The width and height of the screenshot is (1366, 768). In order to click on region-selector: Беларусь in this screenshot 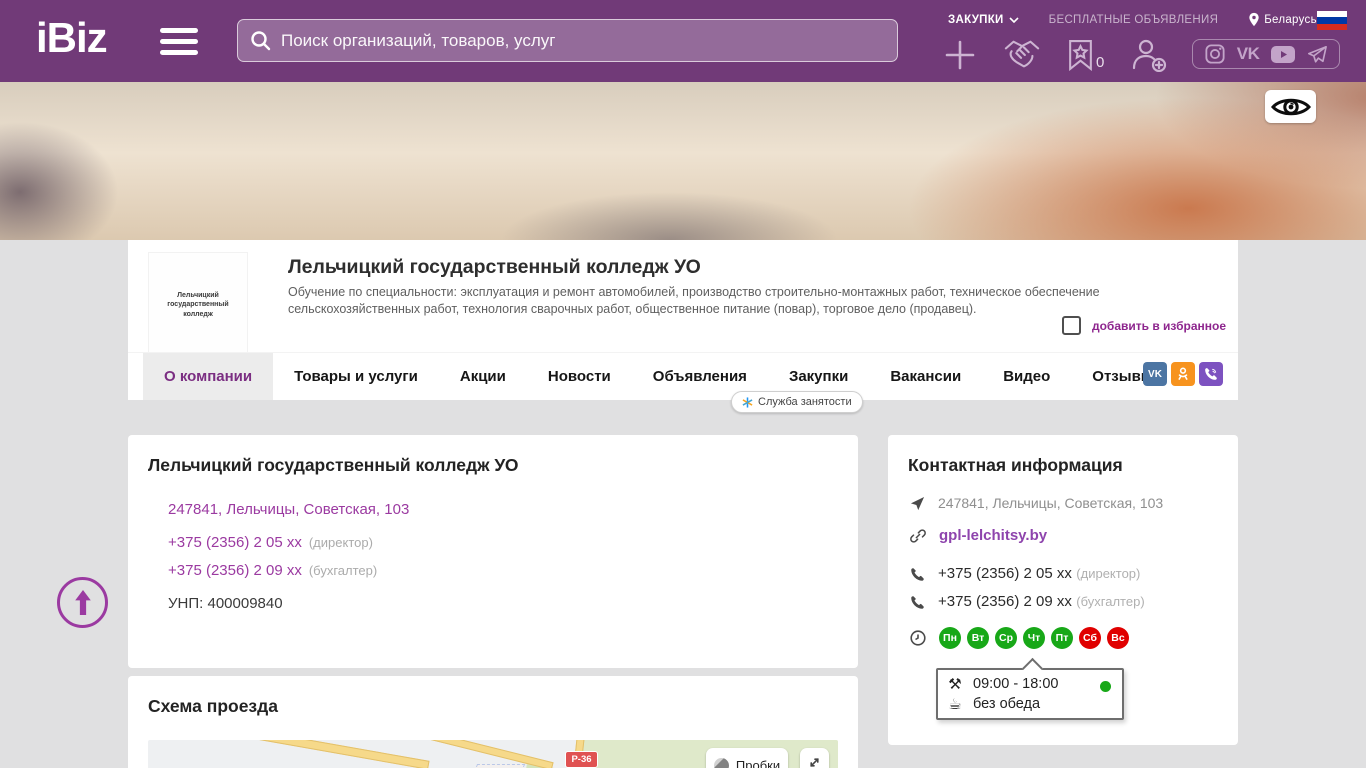, I will do `click(1282, 19)`.